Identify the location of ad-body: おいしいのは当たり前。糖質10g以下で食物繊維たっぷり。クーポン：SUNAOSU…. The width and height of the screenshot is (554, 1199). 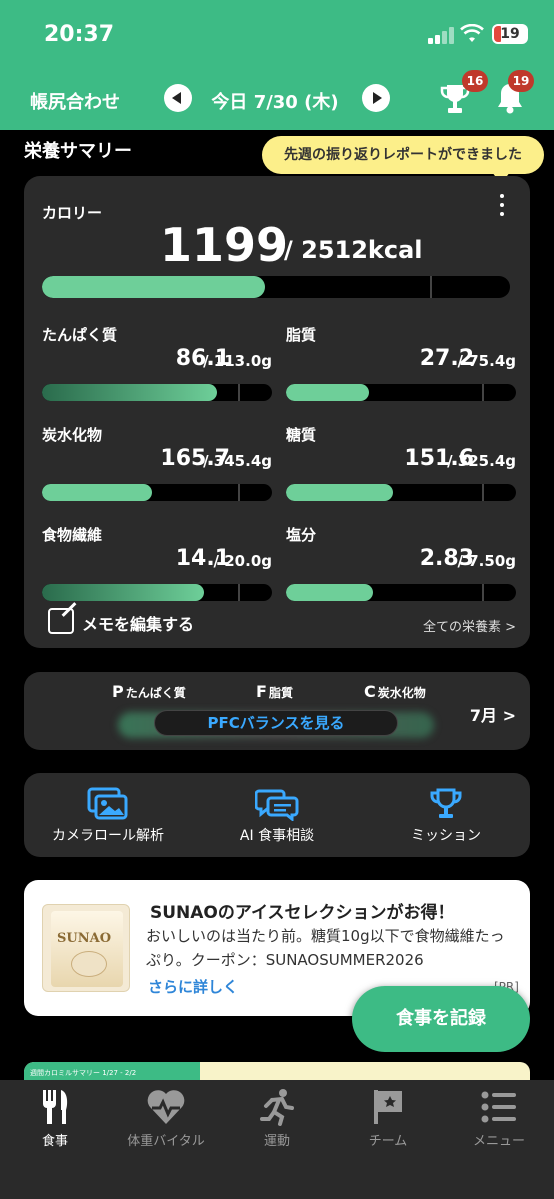
(325, 948).